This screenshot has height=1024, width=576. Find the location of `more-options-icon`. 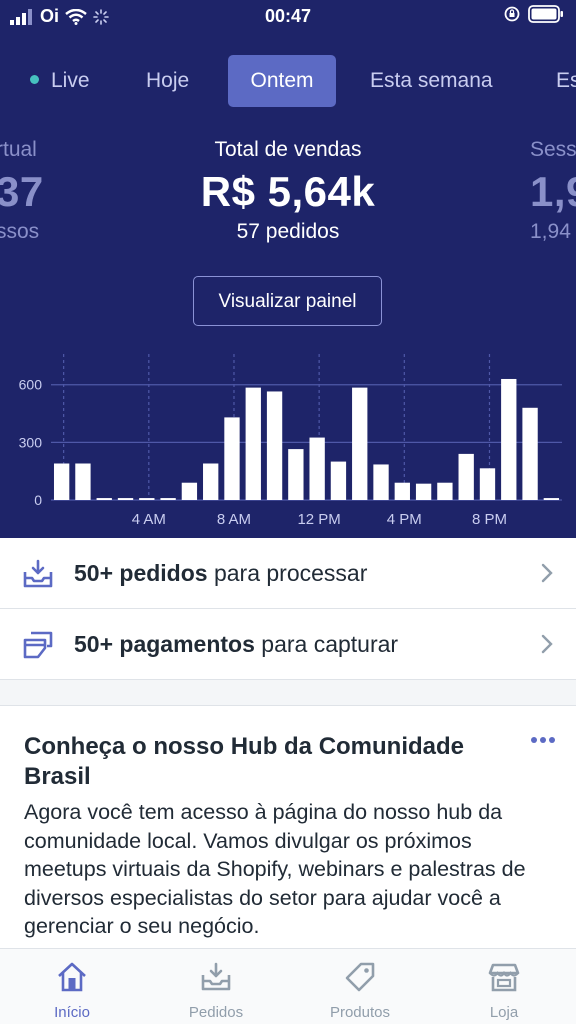

more-options-icon is located at coordinates (543, 740).